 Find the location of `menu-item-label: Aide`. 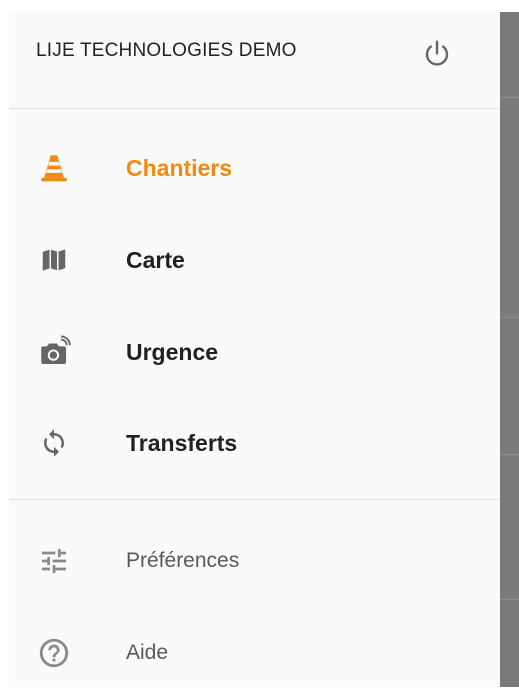

menu-item-label: Aide is located at coordinates (147, 652).